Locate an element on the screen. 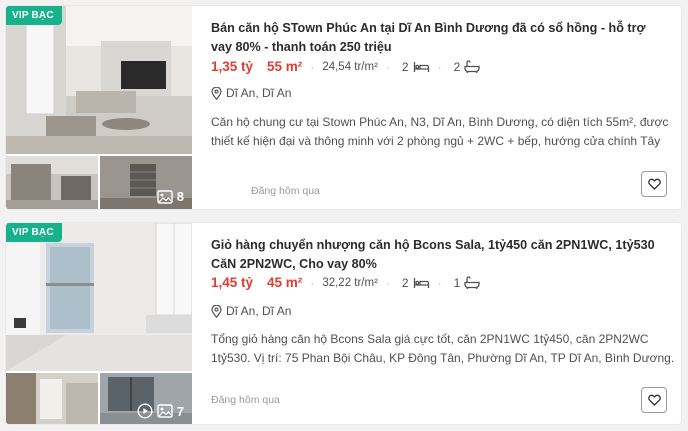 This screenshot has height=431, width=688. bathroom-count-value: 1 is located at coordinates (457, 282).